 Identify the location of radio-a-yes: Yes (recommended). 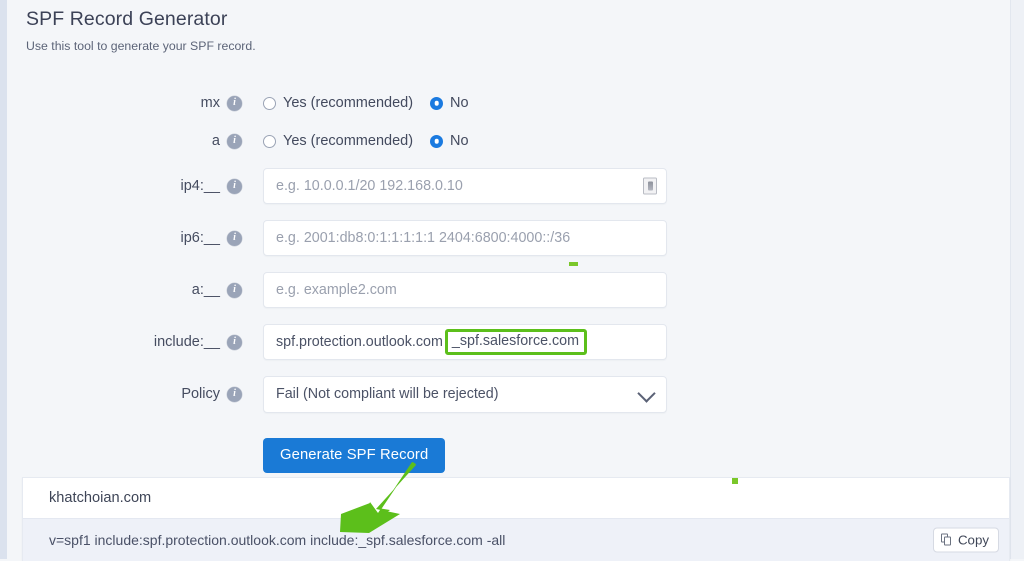
(338, 141).